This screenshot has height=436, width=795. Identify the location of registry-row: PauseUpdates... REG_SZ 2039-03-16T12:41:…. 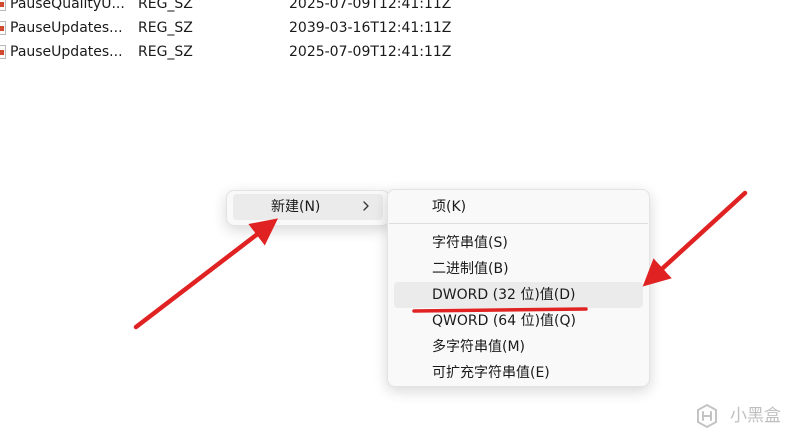
(397, 28).